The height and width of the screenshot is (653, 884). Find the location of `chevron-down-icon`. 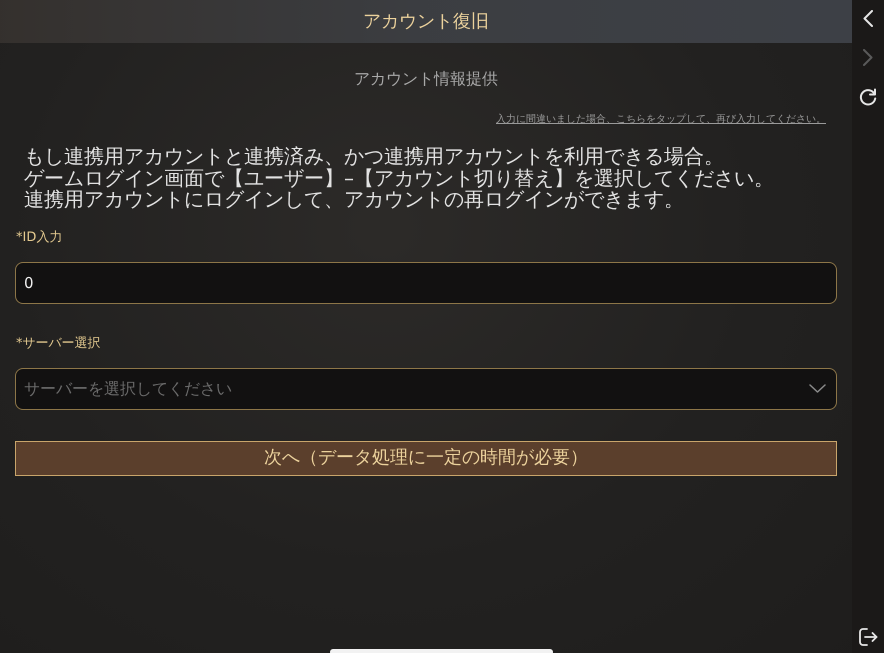

chevron-down-icon is located at coordinates (817, 388).